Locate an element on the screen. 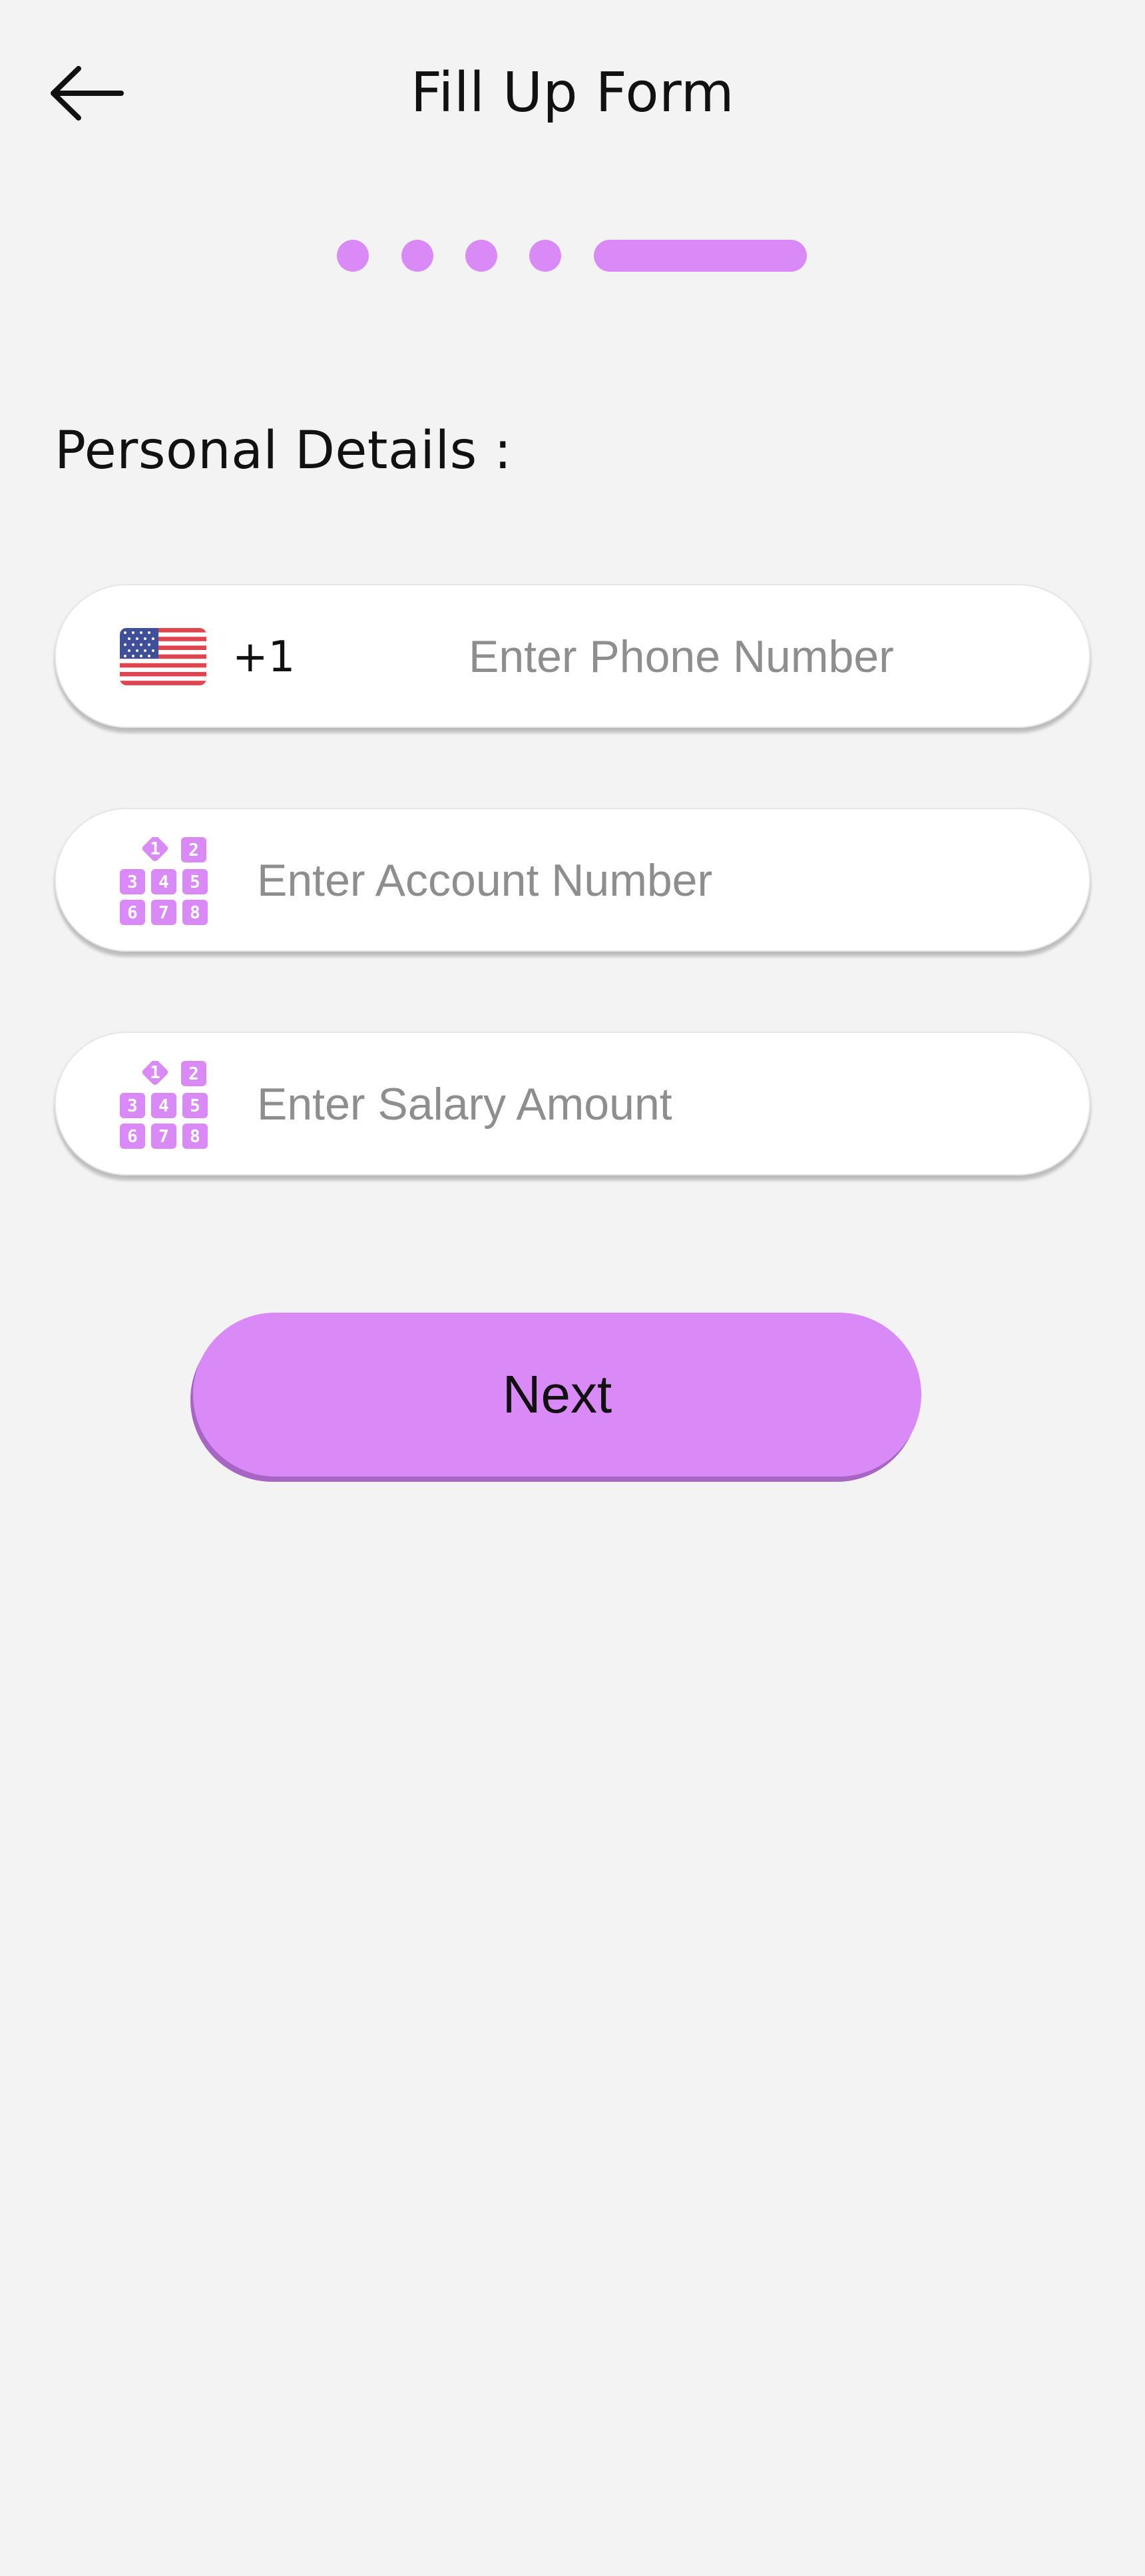 The width and height of the screenshot is (1145, 2576). salary-amount-input is located at coordinates (640, 1104).